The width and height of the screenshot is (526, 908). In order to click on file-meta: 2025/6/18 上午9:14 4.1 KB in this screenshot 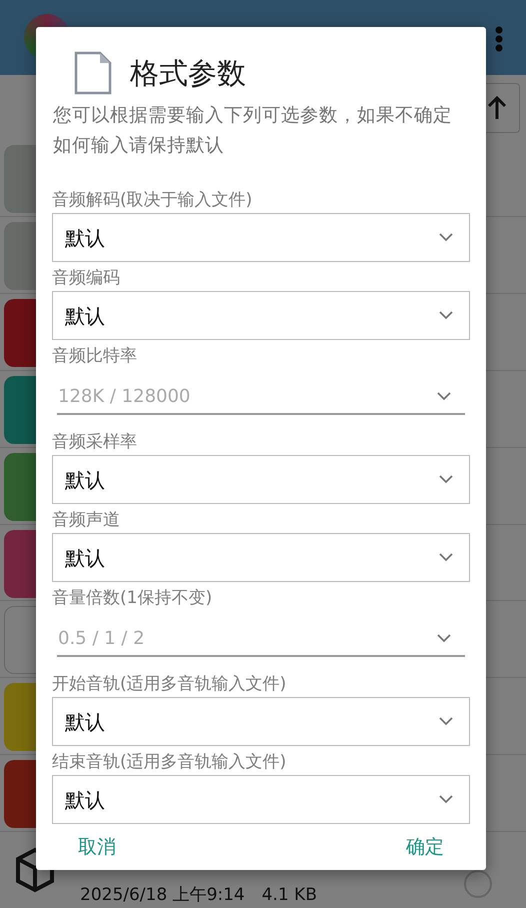, I will do `click(198, 895)`.